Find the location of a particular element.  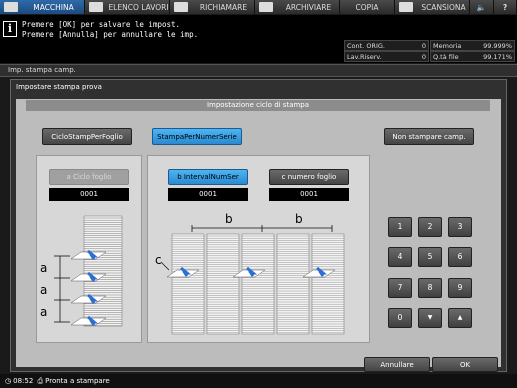

panel-title: Impostare stampa prova is located at coordinates (59, 87).